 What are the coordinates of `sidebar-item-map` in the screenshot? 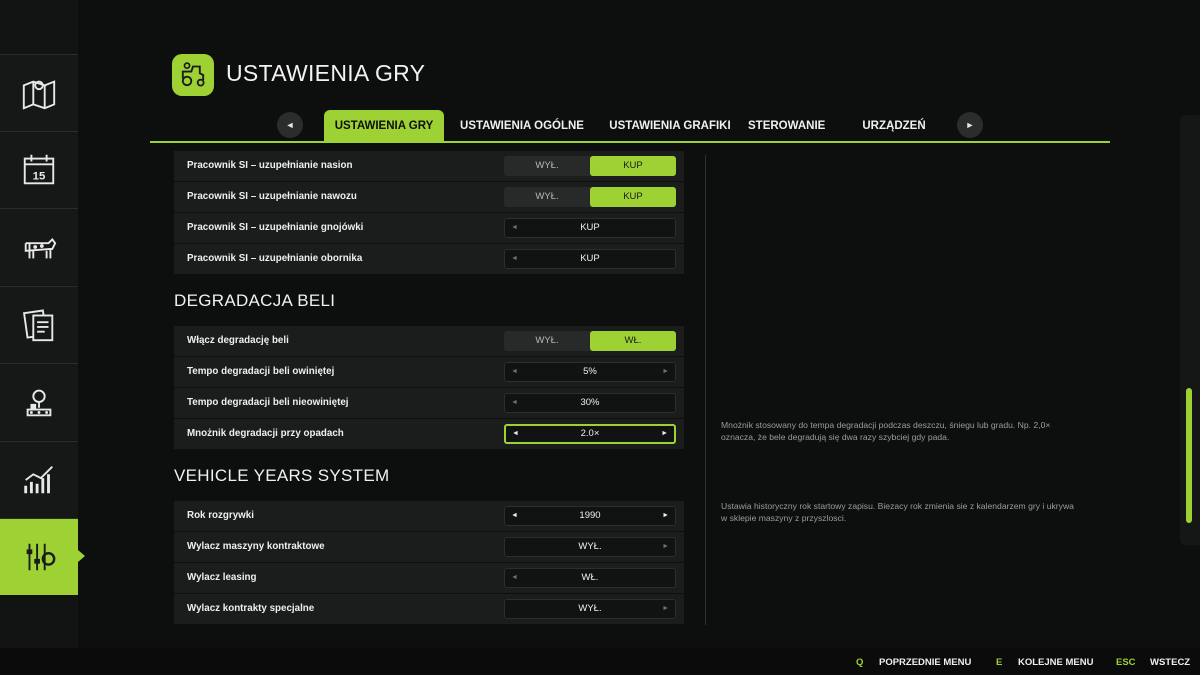 It's located at (39, 92).